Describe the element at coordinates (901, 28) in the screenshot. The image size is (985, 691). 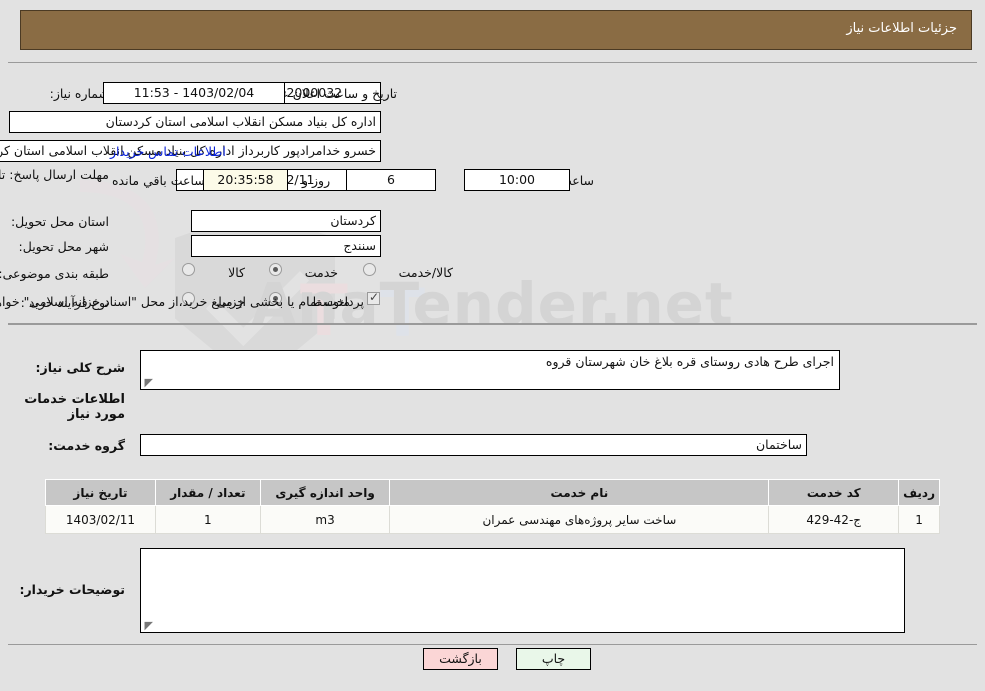
I see `page-title: جزئیات اطلاعات نیاز` at that location.